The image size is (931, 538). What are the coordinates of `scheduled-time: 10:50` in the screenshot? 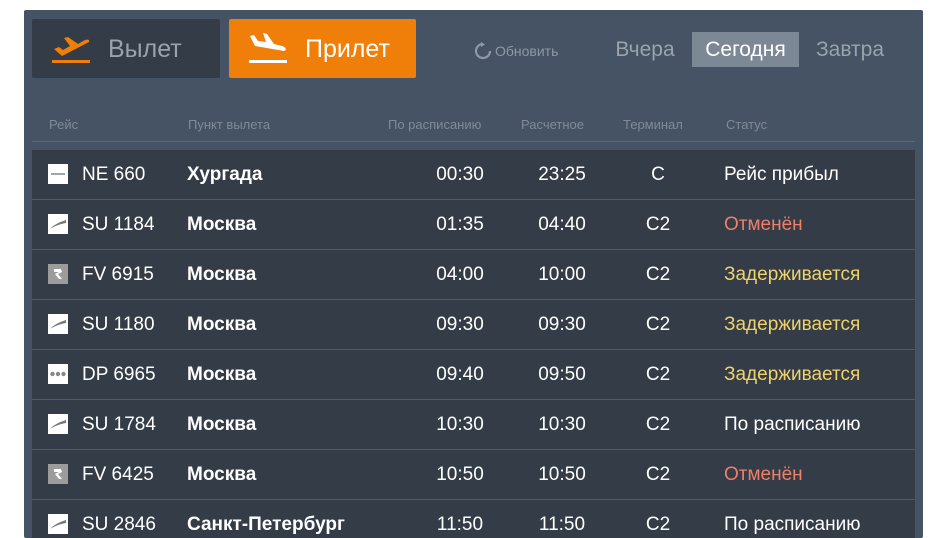 It's located at (460, 474).